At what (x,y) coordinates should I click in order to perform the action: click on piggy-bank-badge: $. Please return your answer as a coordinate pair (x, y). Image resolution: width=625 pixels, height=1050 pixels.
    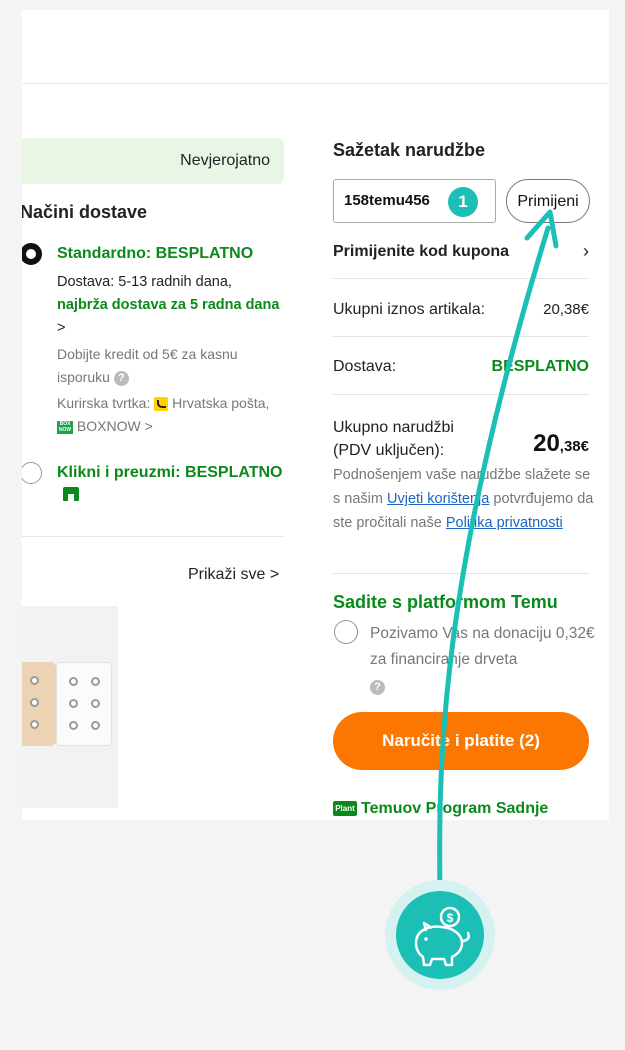
    Looking at the image, I should click on (440, 935).